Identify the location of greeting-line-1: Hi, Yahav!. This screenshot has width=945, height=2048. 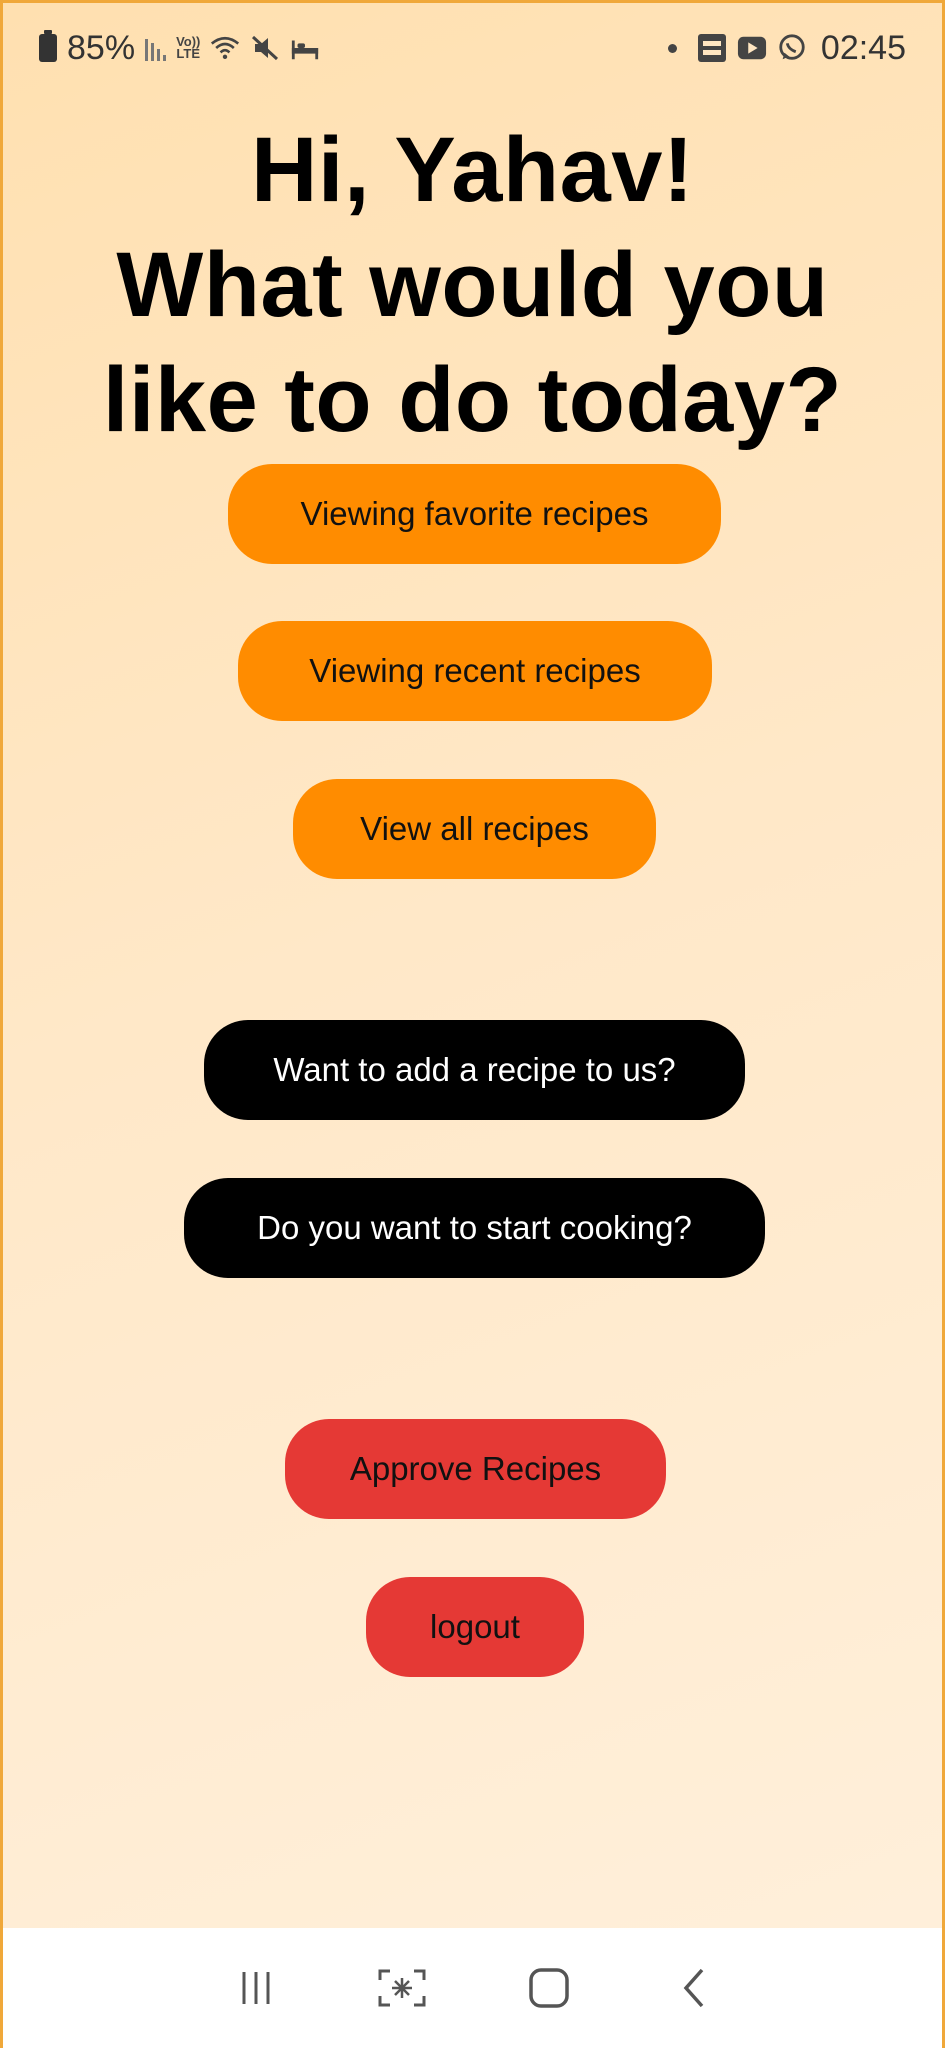
(472, 170).